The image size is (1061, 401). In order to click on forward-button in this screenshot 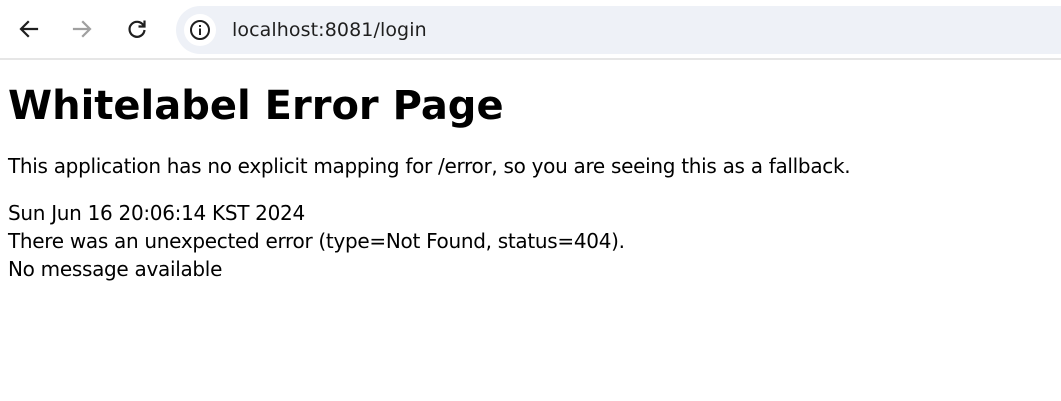, I will do `click(82, 29)`.